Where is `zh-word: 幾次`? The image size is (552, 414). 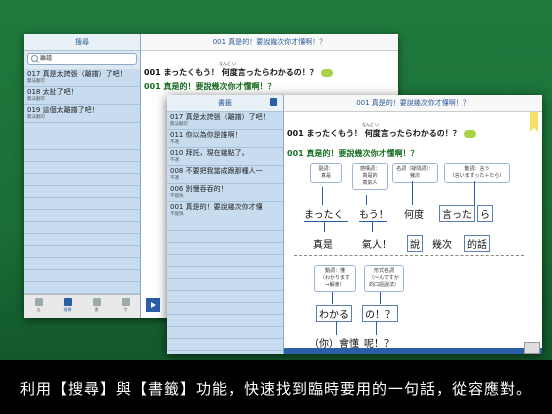
zh-word: 幾次 is located at coordinates (442, 245).